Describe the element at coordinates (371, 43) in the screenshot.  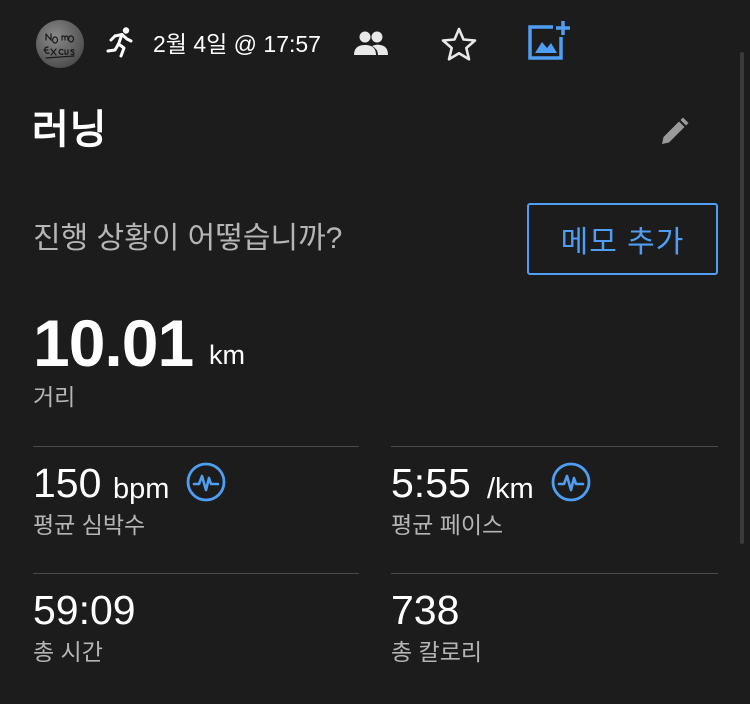
I see `people-icon` at that location.